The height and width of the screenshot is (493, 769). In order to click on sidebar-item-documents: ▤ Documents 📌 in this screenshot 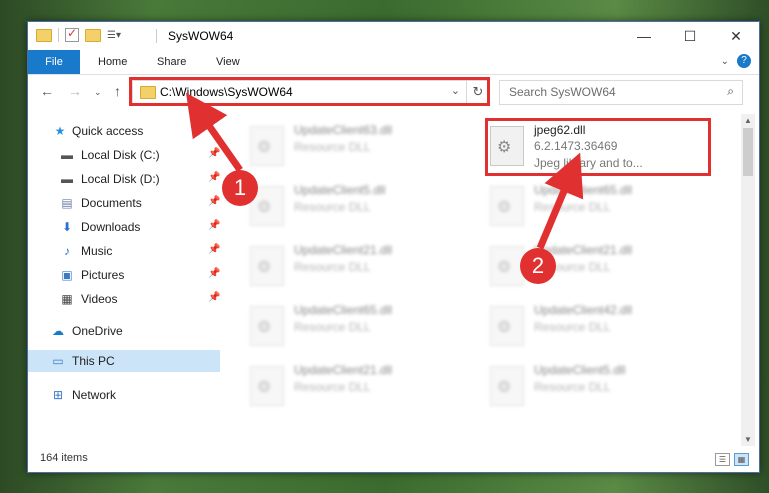, I will do `click(124, 203)`.